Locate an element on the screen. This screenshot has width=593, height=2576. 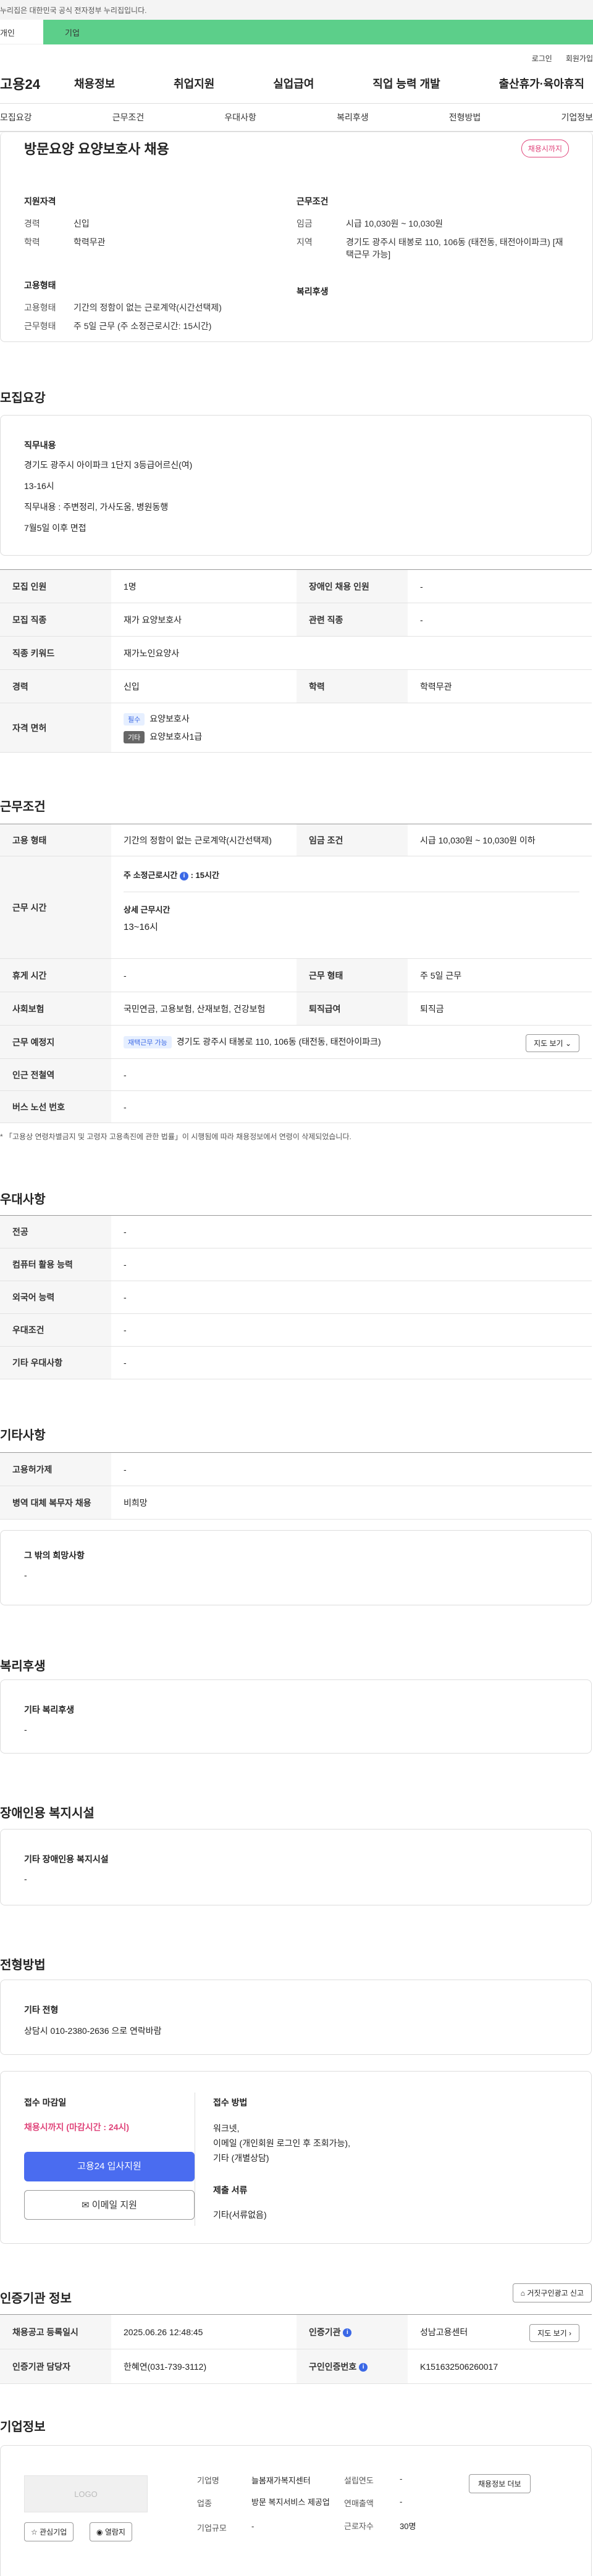
etc-label: 고용허가제 is located at coordinates (55, 1469).